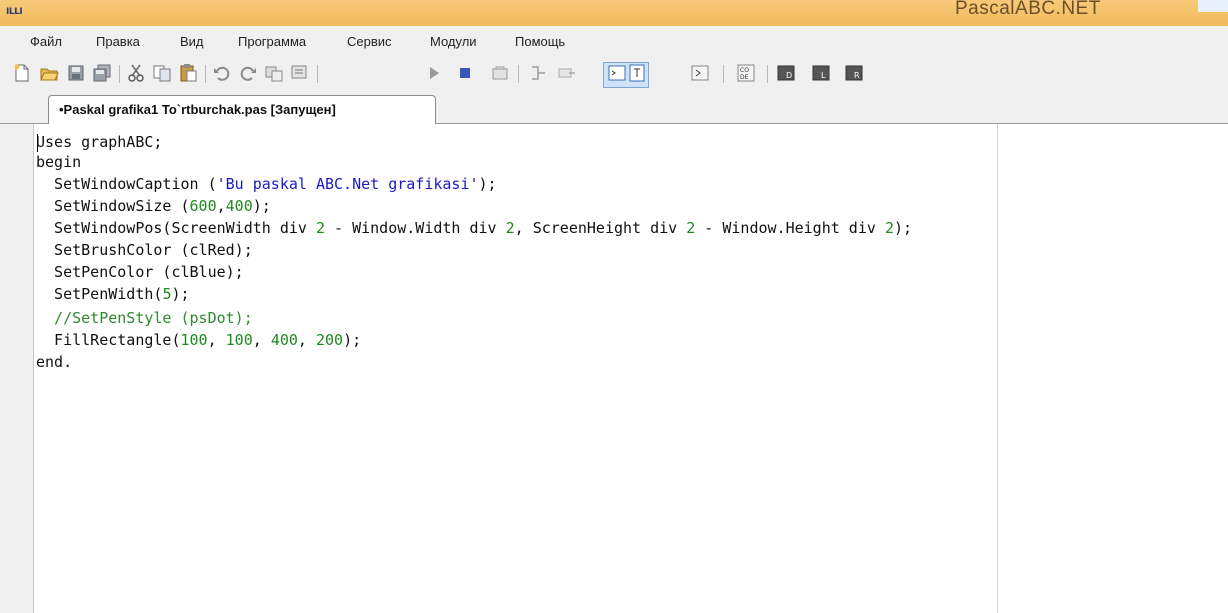 This screenshot has height=613, width=1228. What do you see at coordinates (222, 73) in the screenshot?
I see `undo-icon` at bounding box center [222, 73].